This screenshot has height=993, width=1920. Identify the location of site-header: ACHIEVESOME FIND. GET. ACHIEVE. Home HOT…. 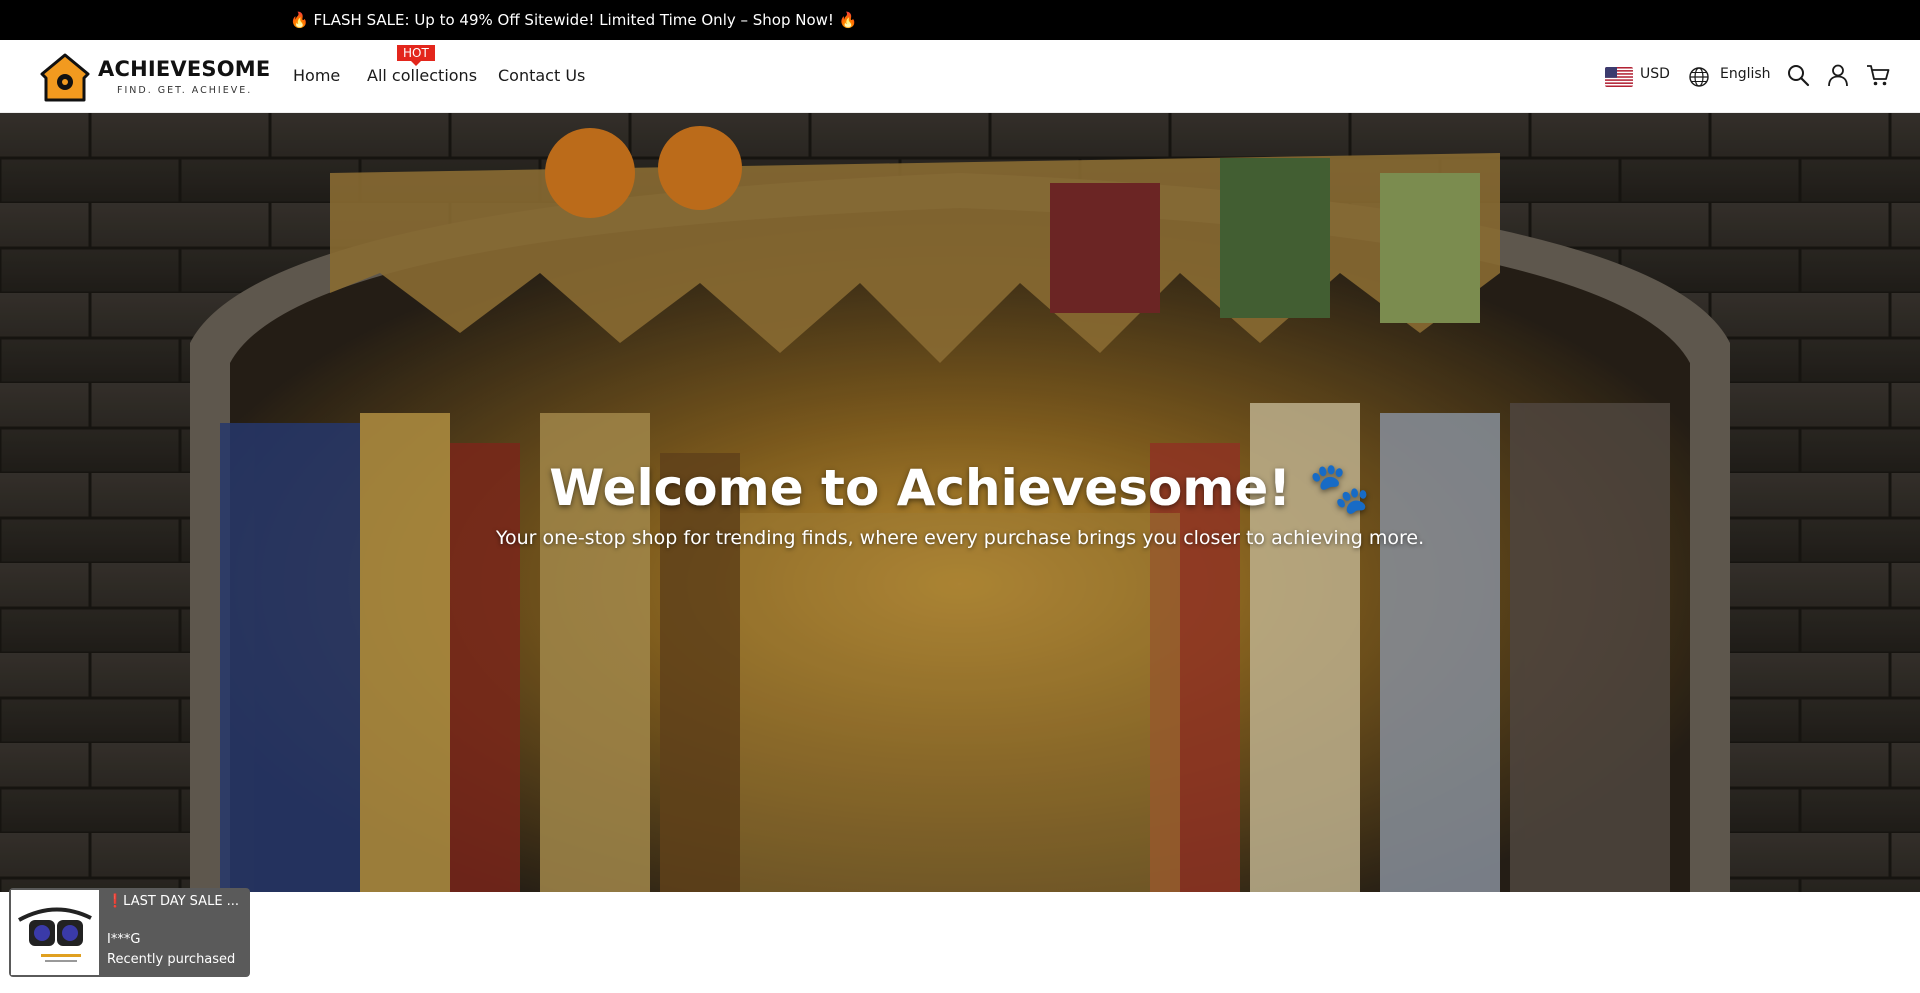
(960, 76).